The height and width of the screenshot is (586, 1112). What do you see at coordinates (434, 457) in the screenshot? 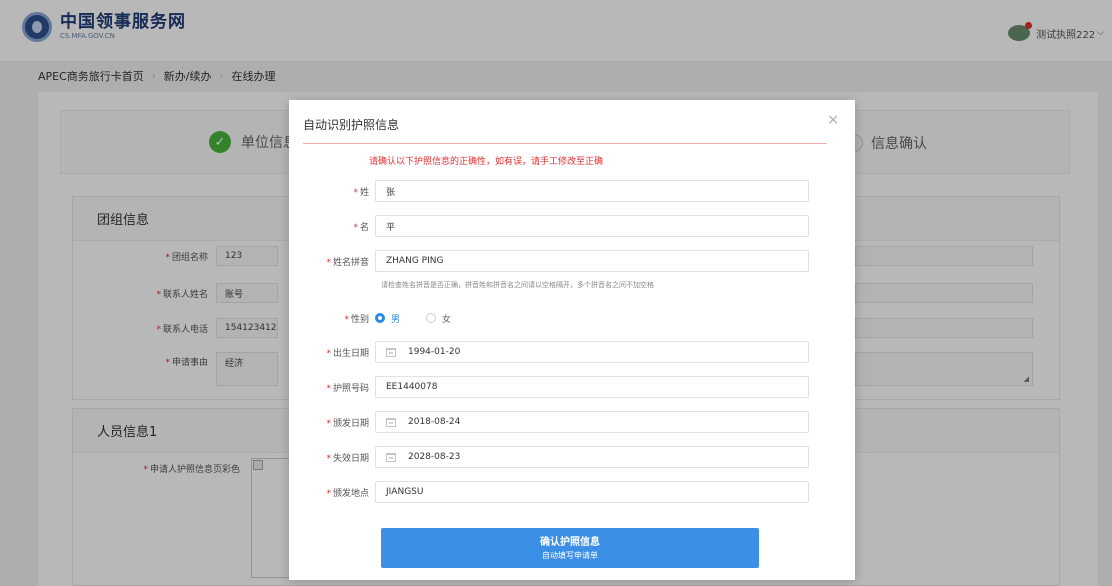
I see `expiry-date-value: 2028-08-23` at bounding box center [434, 457].